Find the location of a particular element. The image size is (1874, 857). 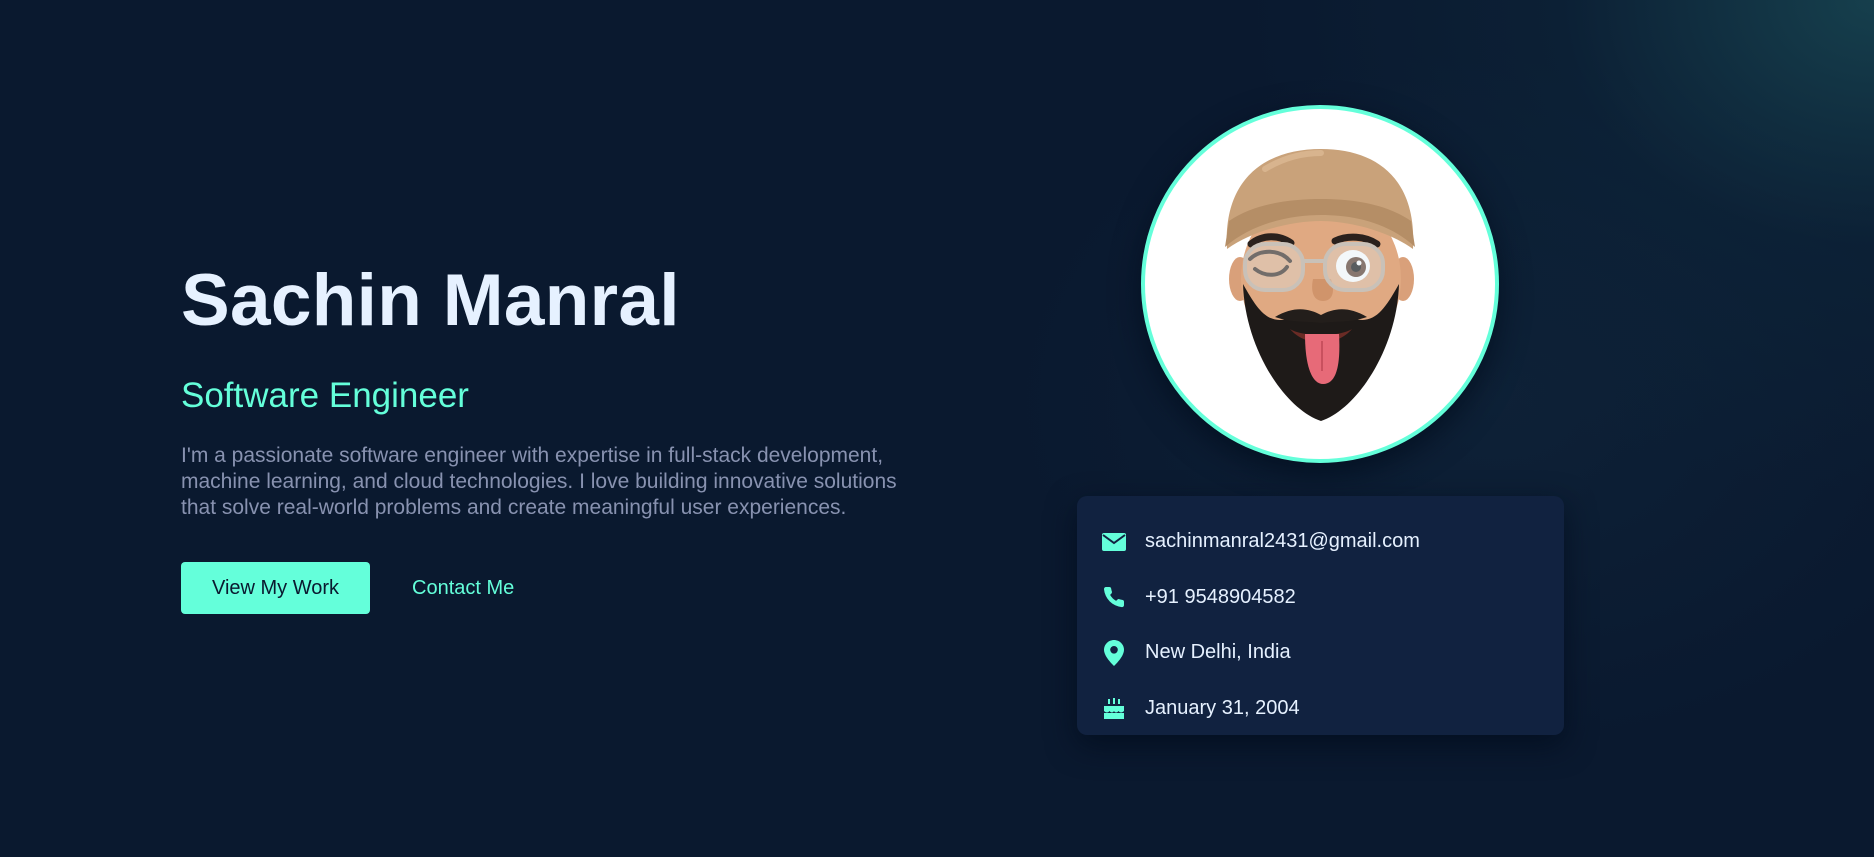

contact-row-birthday: January 31, 2004 is located at coordinates (1332, 709).